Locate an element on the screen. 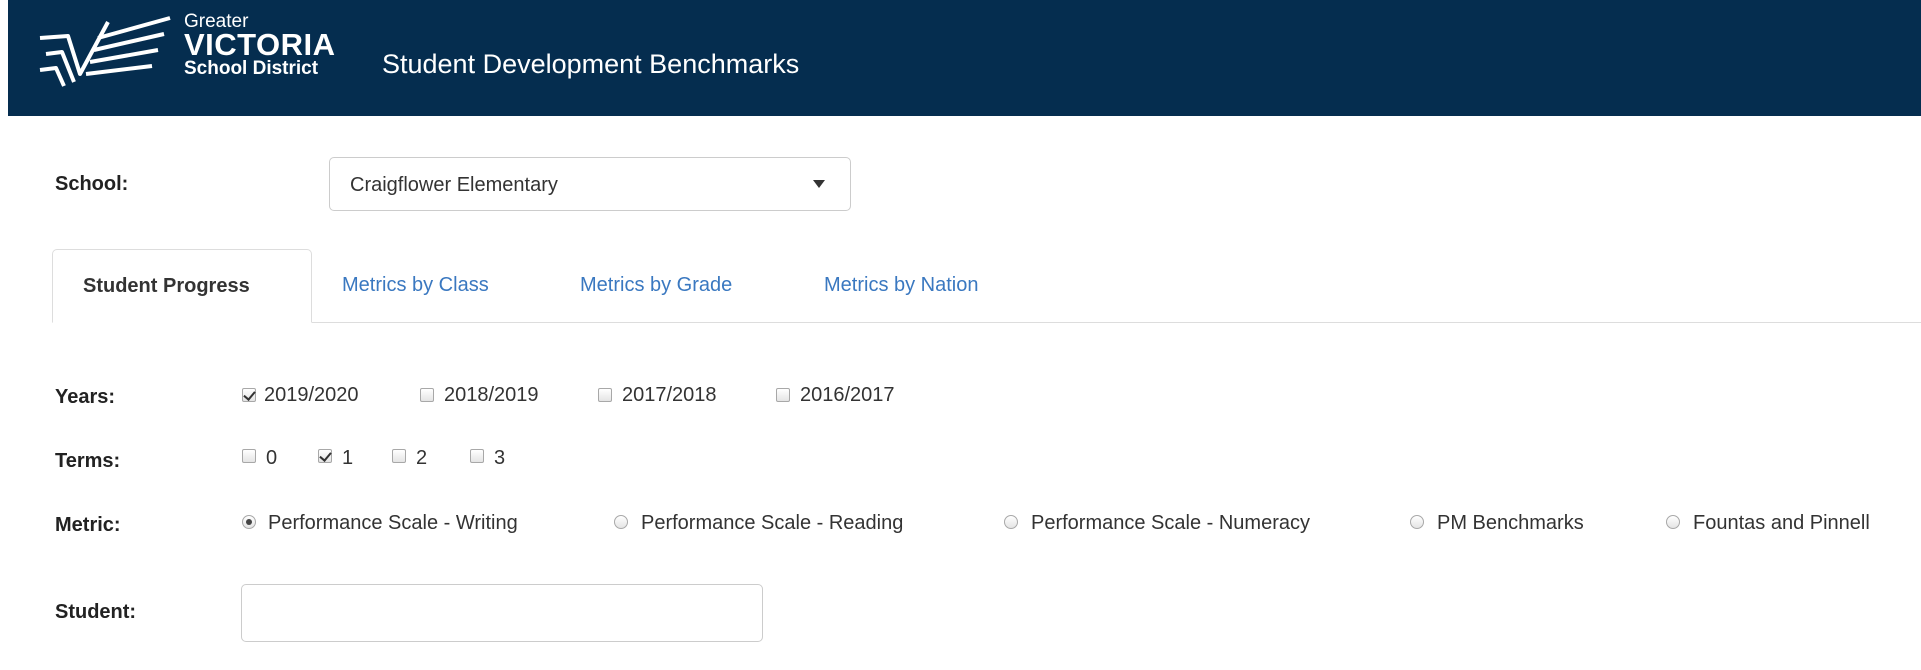  tab-label: Metrics by Grade is located at coordinates (656, 285).